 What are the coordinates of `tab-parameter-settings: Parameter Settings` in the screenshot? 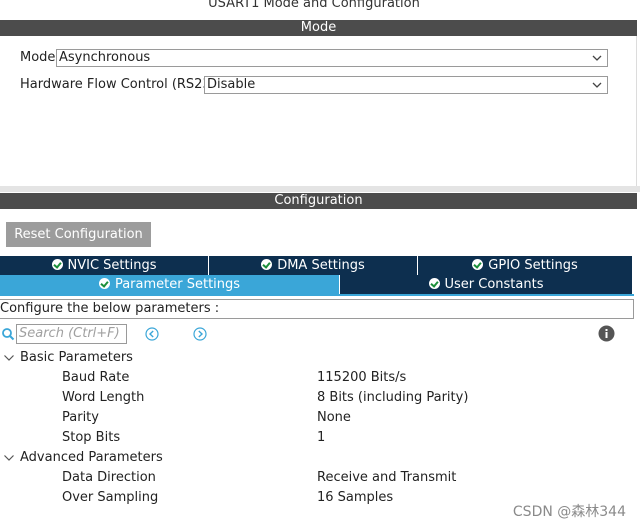 It's located at (169, 284).